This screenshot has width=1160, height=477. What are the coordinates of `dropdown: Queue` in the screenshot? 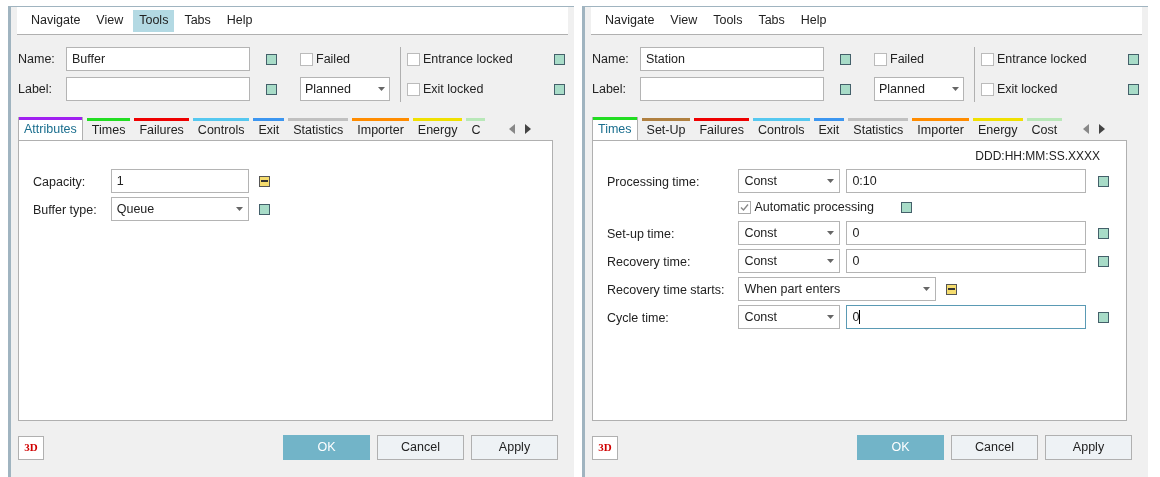 It's located at (179, 209).